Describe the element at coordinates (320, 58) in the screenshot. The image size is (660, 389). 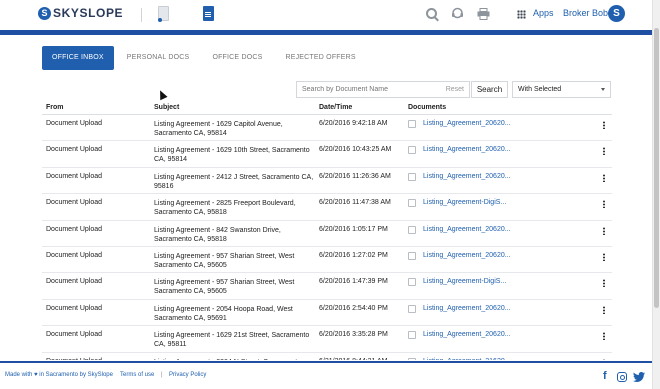
I see `tab-rejected-offers: REJECTED OFFERS` at that location.